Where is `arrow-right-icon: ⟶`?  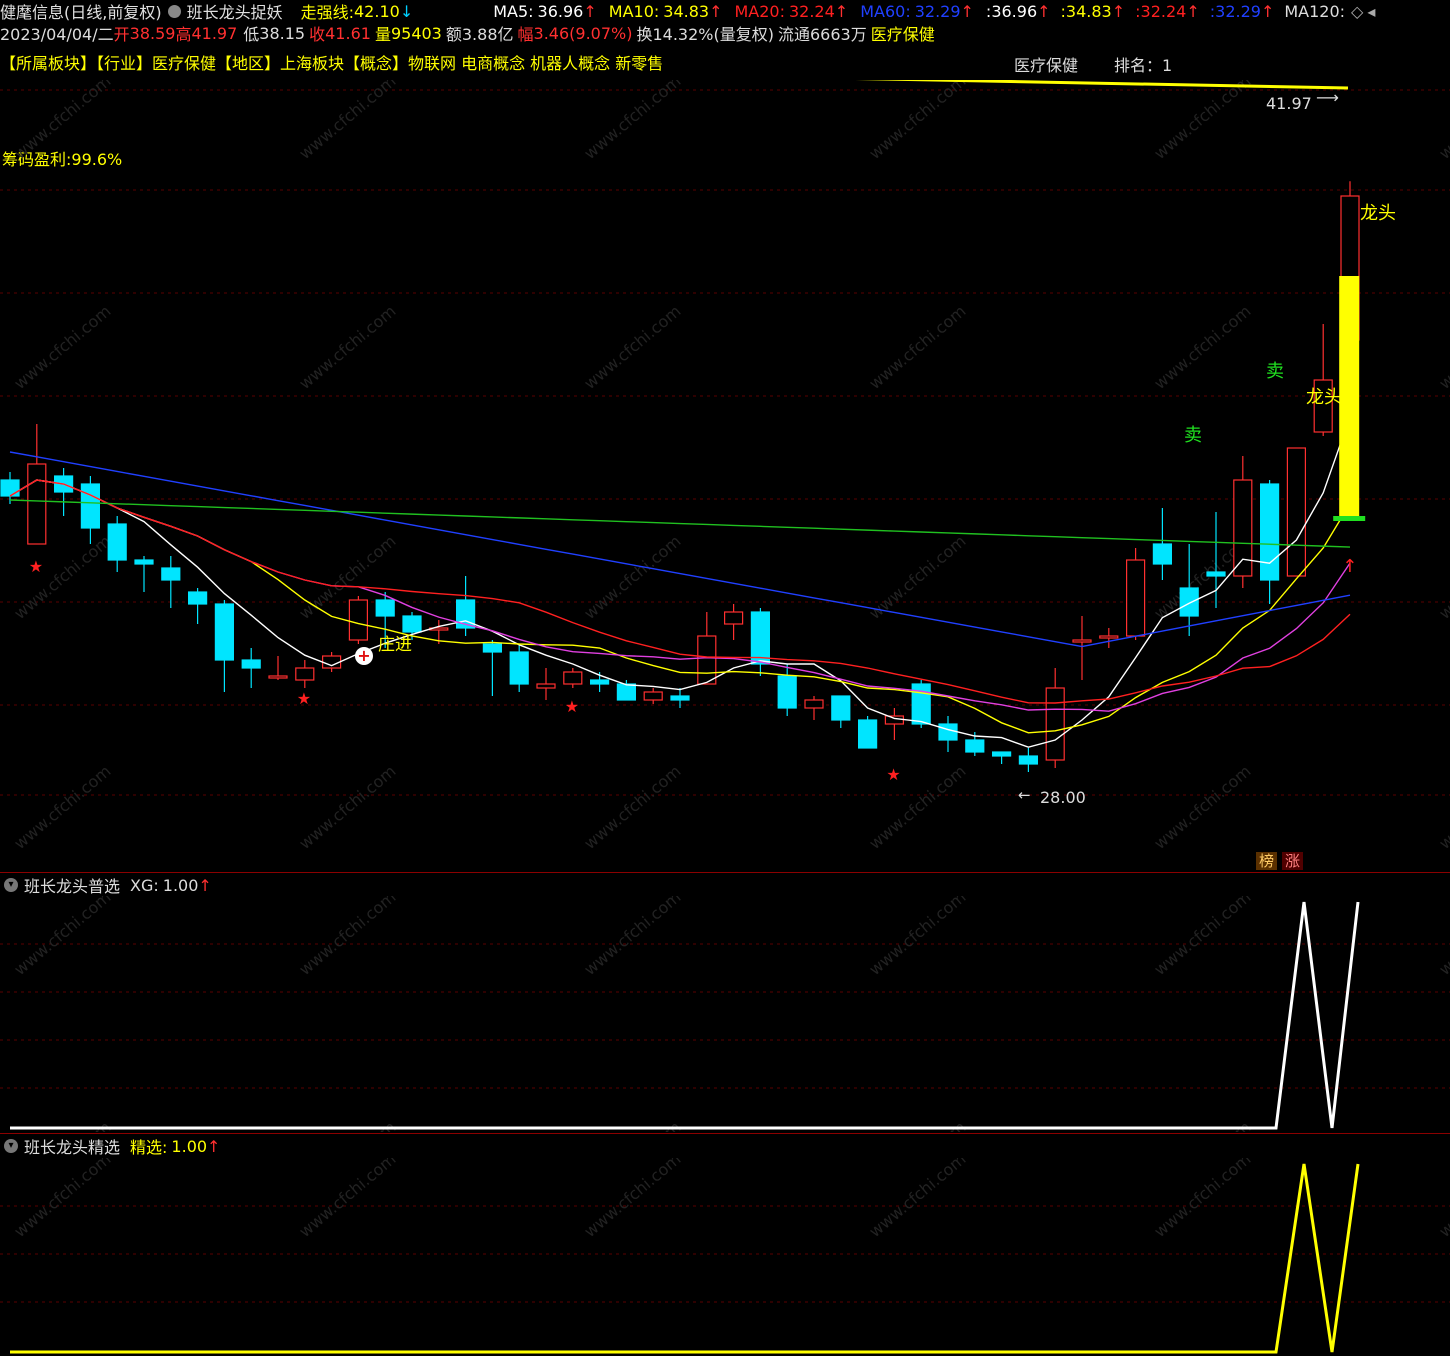
arrow-right-icon: ⟶ is located at coordinates (1327, 97).